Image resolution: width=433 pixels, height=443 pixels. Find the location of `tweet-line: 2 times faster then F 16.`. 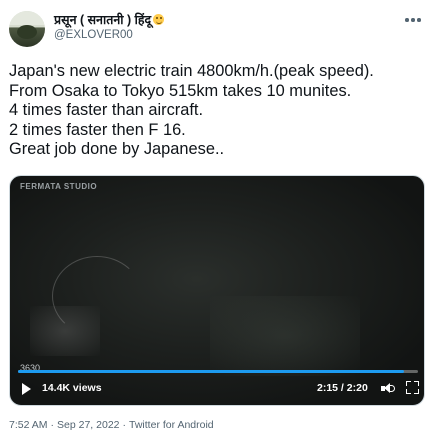

tweet-line: 2 times faster then F 16. is located at coordinates (97, 129).